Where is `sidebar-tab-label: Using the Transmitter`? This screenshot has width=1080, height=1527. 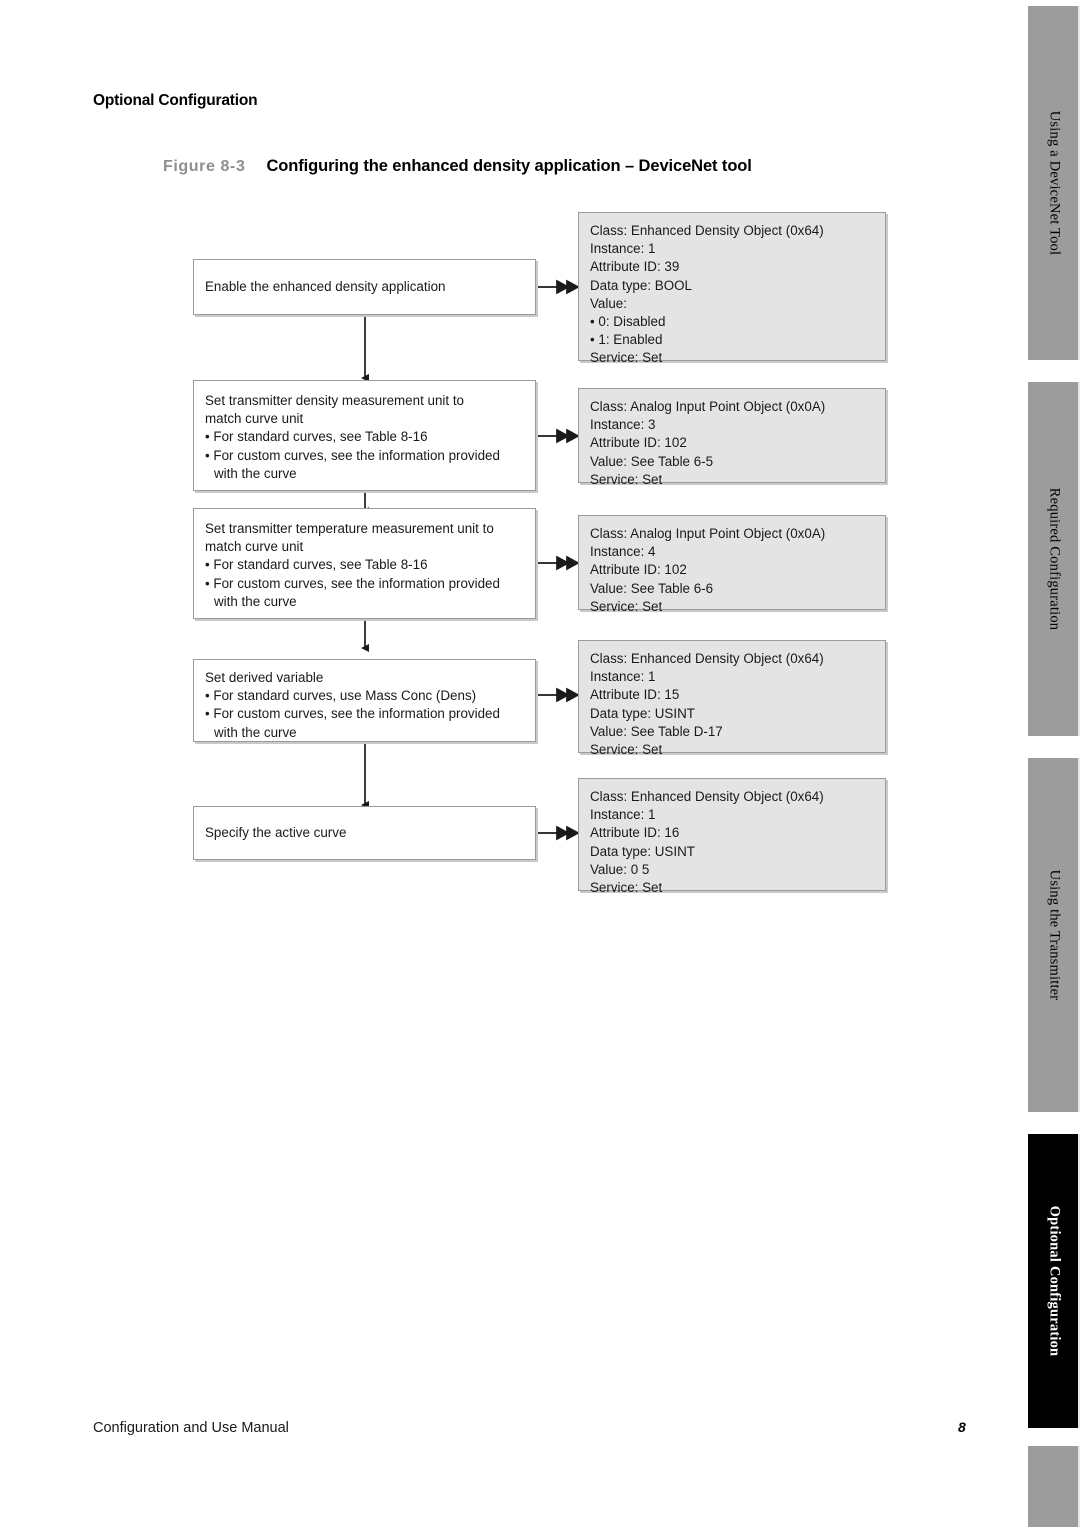 sidebar-tab-label: Using the Transmitter is located at coordinates (1054, 935).